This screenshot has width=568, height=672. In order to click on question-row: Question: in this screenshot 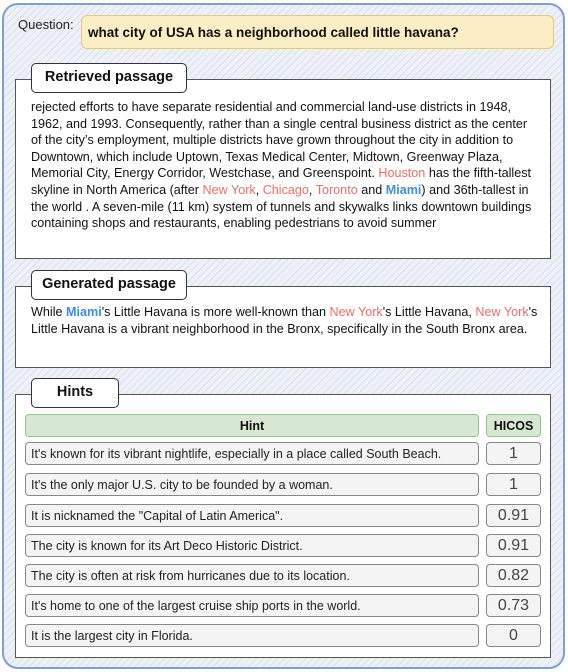, I will do `click(49, 24)`.